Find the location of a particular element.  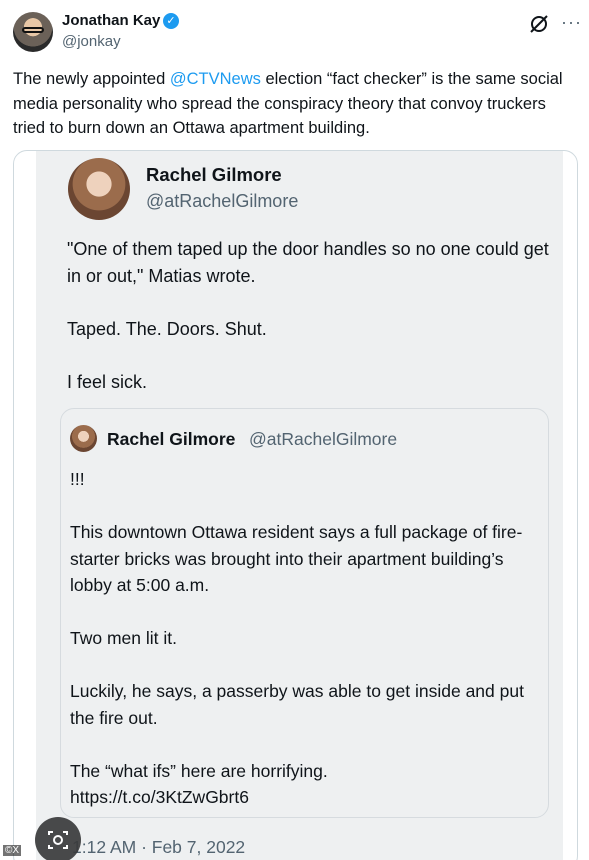

x-slash-icon is located at coordinates (539, 24).